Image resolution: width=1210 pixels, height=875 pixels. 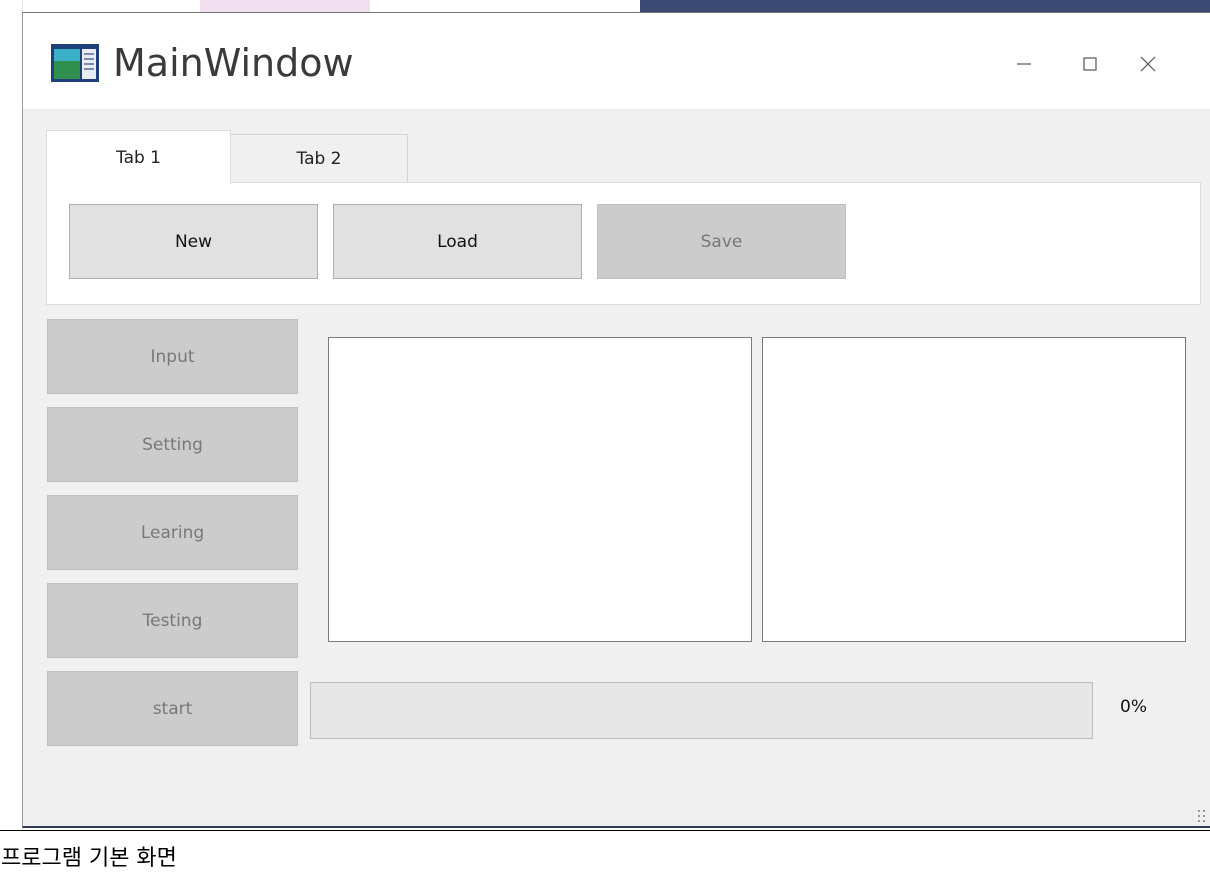 I want to click on new-button: New, so click(x=193, y=241).